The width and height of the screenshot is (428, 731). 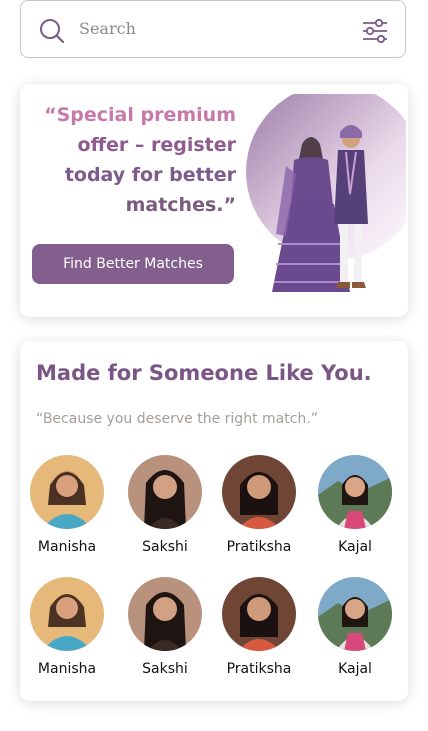 What do you see at coordinates (213, 29) in the screenshot?
I see `search-bar: Search` at bounding box center [213, 29].